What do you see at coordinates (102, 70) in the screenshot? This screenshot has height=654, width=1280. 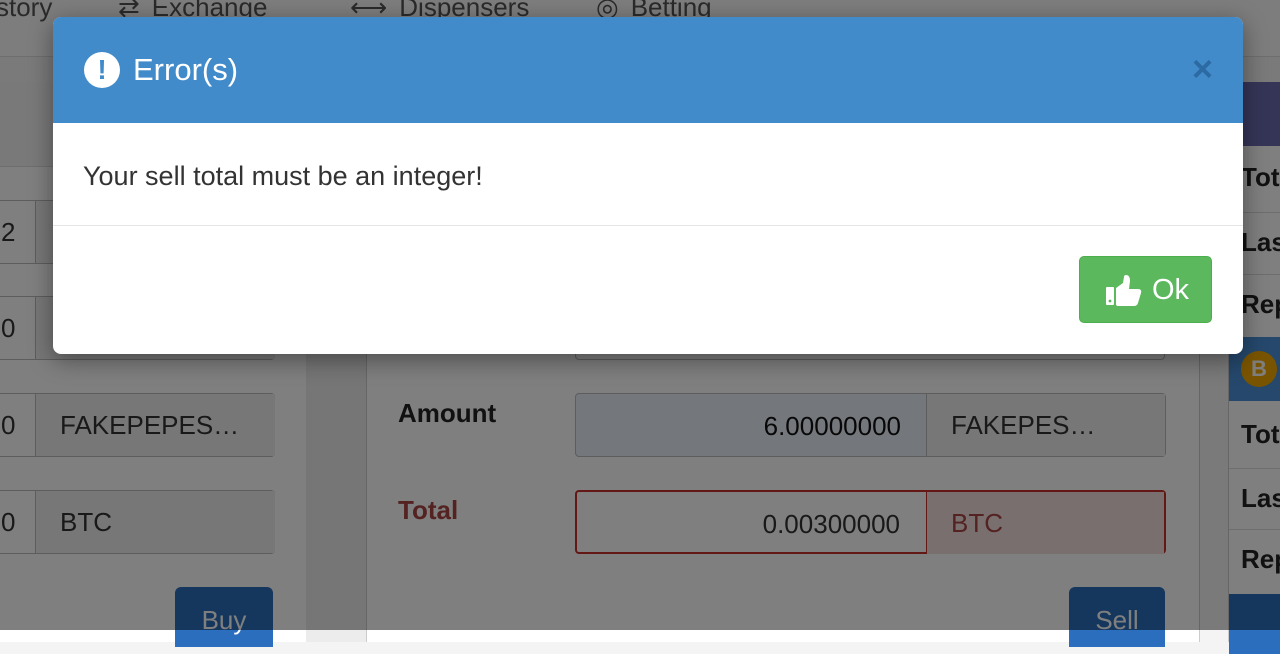 I see `exclamation-circle-icon: !` at bounding box center [102, 70].